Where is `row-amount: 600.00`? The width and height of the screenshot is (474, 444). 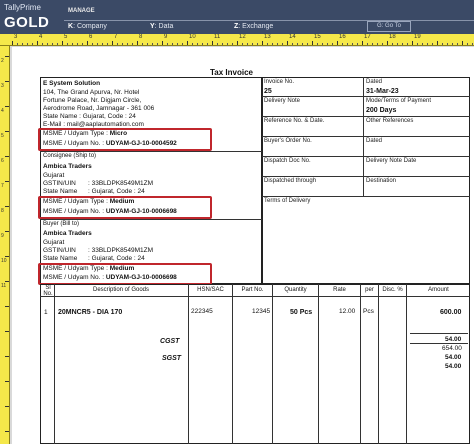
row-amount: 600.00 is located at coordinates (451, 312).